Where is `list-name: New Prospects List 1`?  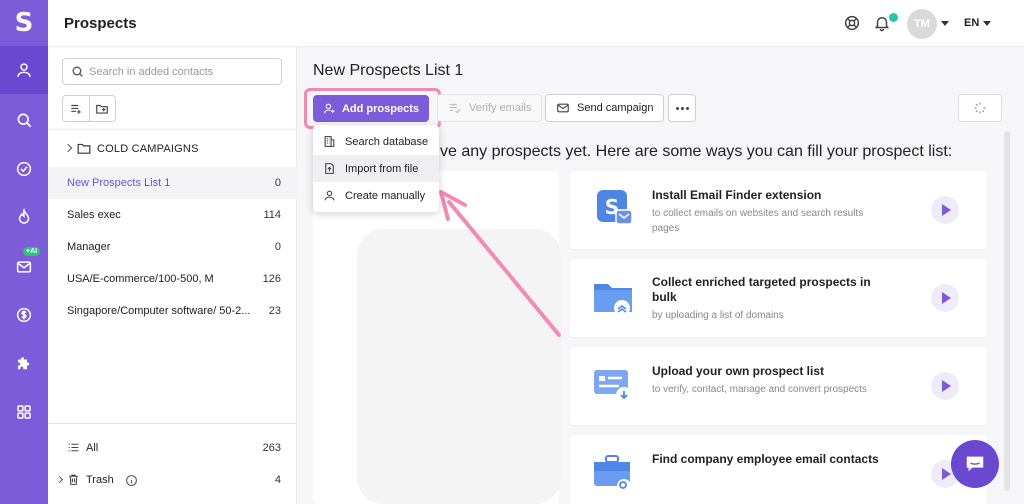
list-name: New Prospects List 1 is located at coordinates (119, 183).